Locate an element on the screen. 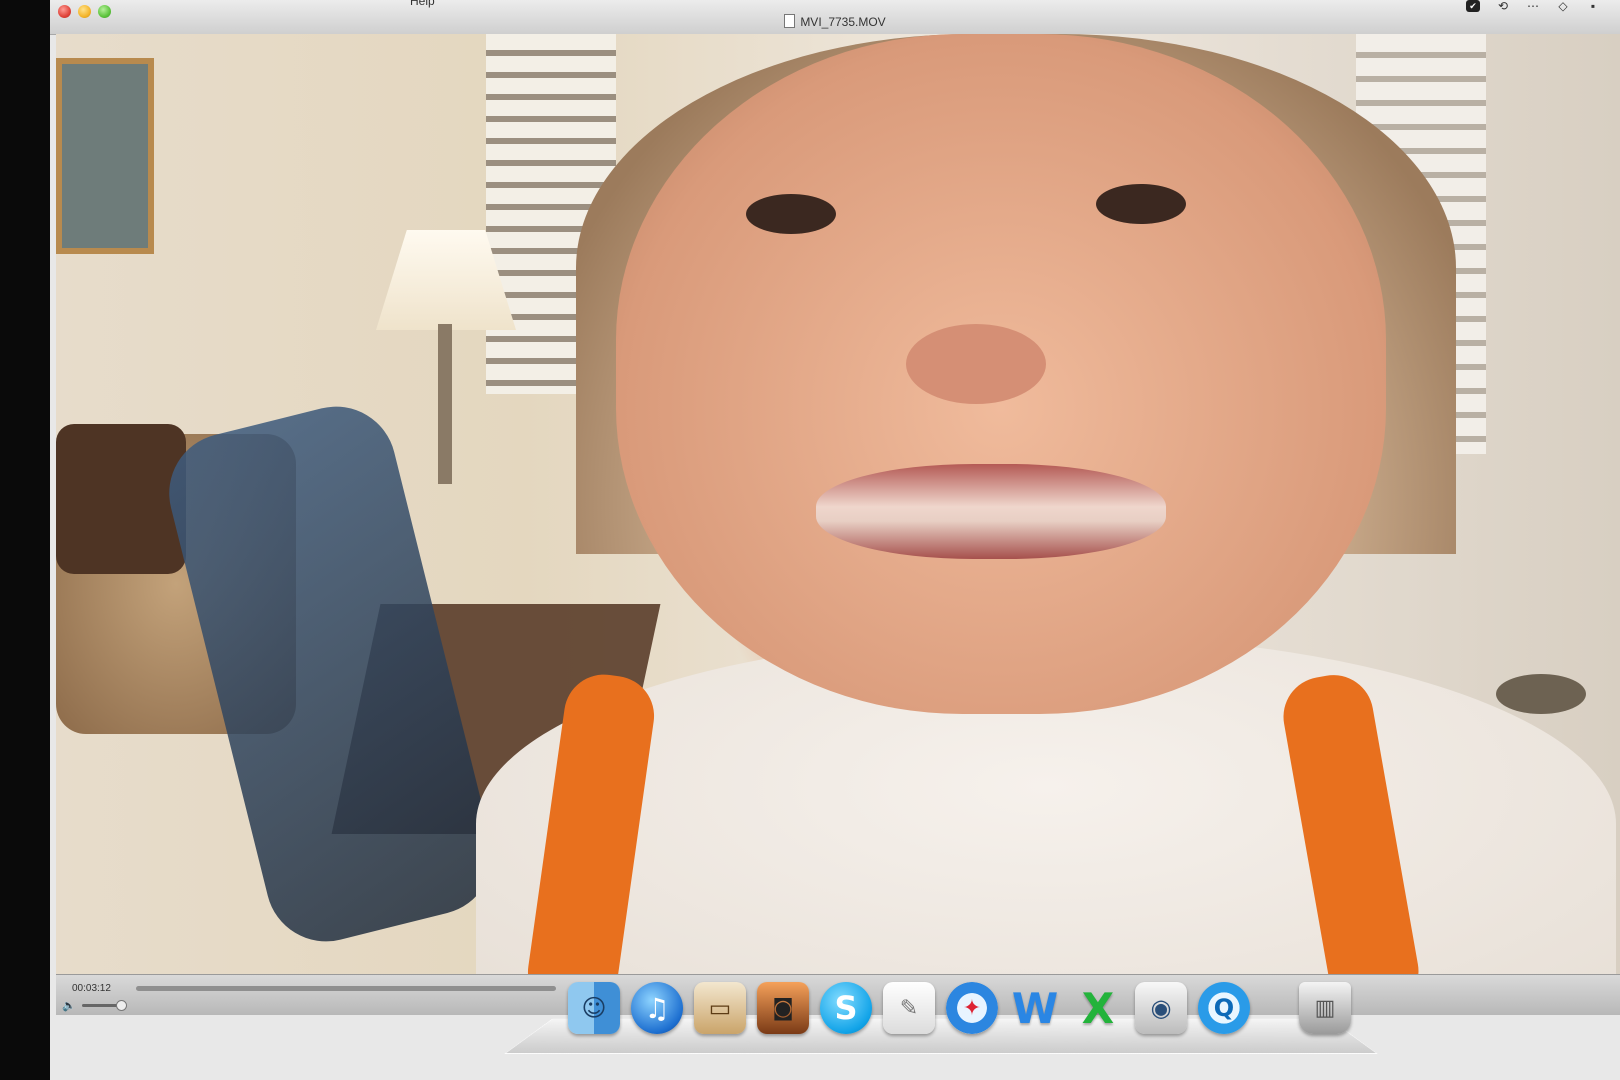 This screenshot has height=1080, width=1620. menubar-extras: ✔ ⟲ ⋯ ◇ ▪ is located at coordinates (1533, 7).